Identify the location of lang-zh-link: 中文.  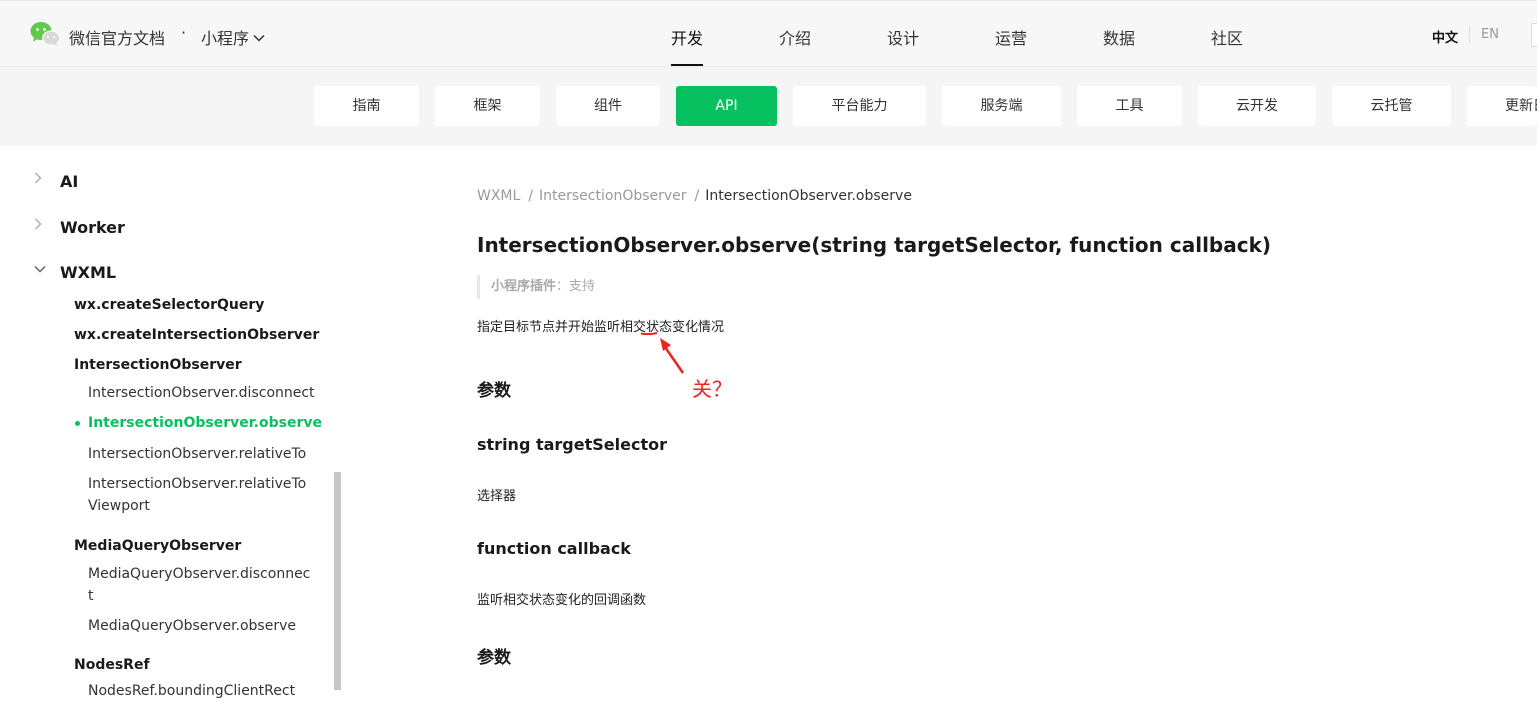
(1445, 36).